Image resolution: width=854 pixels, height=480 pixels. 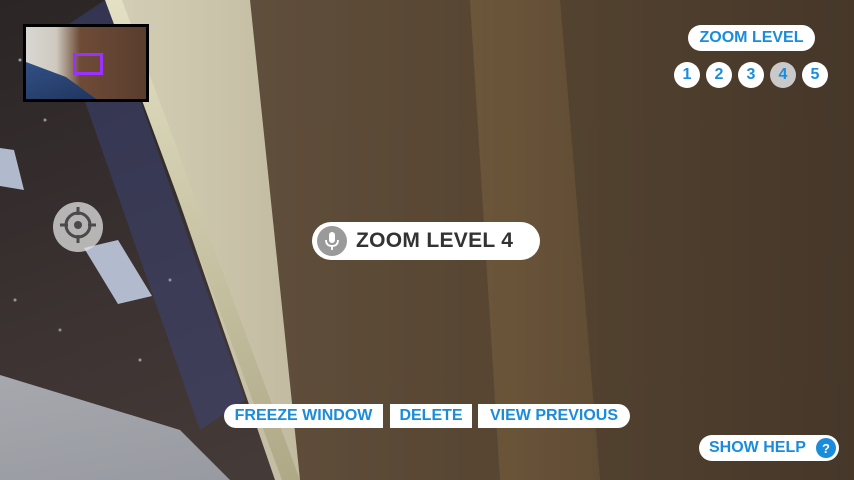 I want to click on view-previous-label: VIEW PREVIOUS, so click(x=554, y=415).